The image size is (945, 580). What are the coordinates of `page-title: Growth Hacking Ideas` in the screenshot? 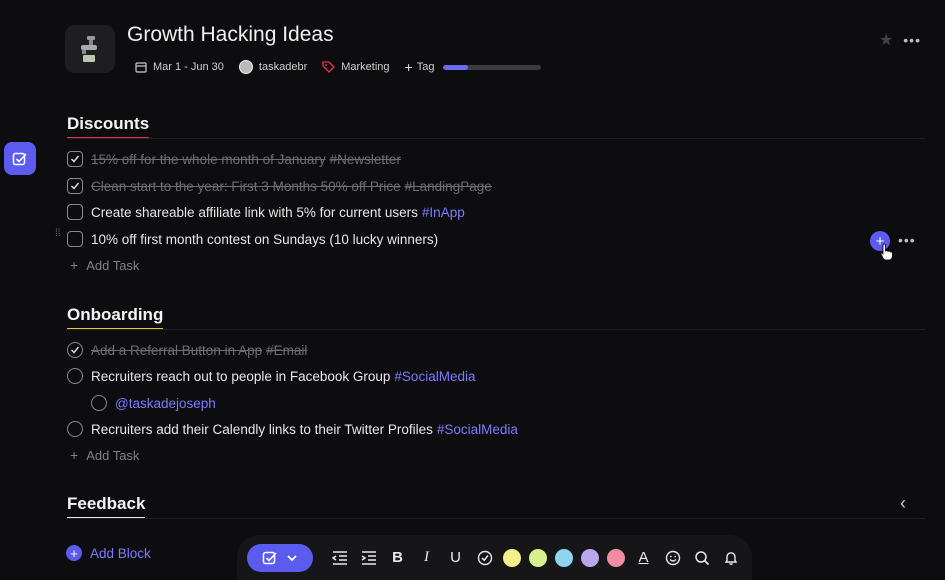 It's located at (230, 35).